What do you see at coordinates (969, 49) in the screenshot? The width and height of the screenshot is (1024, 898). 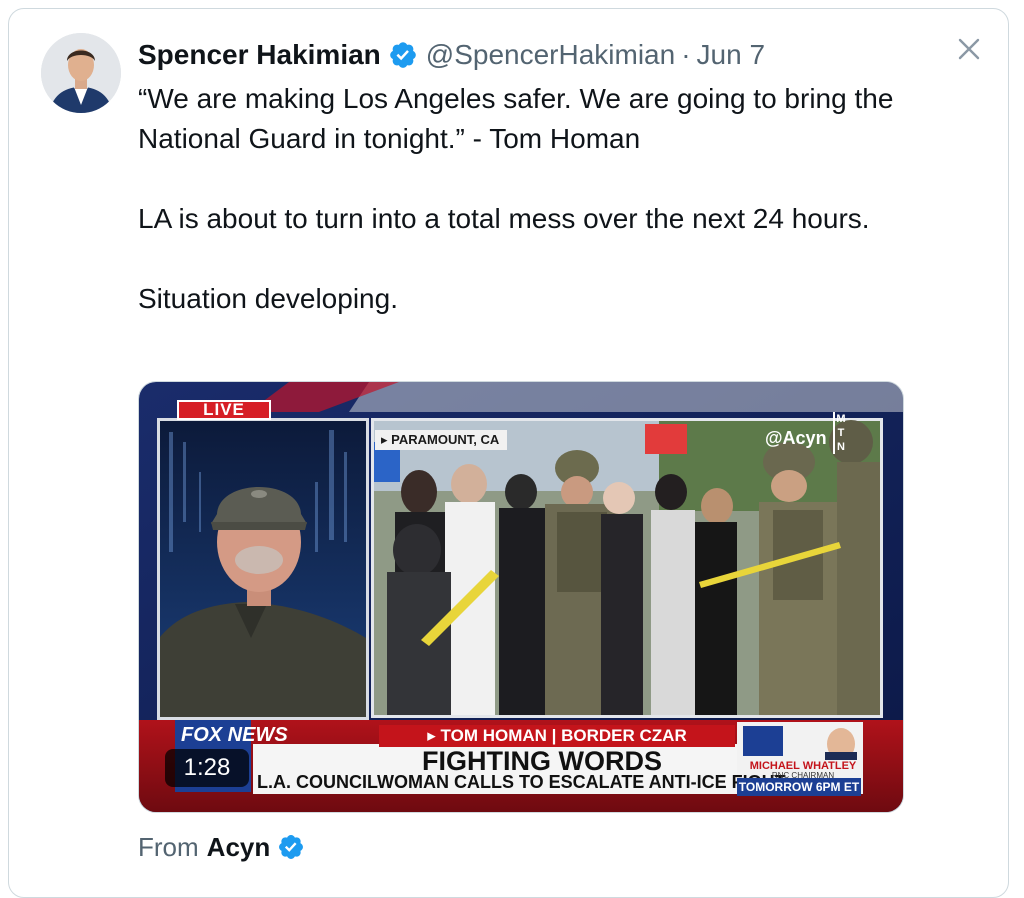 I see `close-icon` at bounding box center [969, 49].